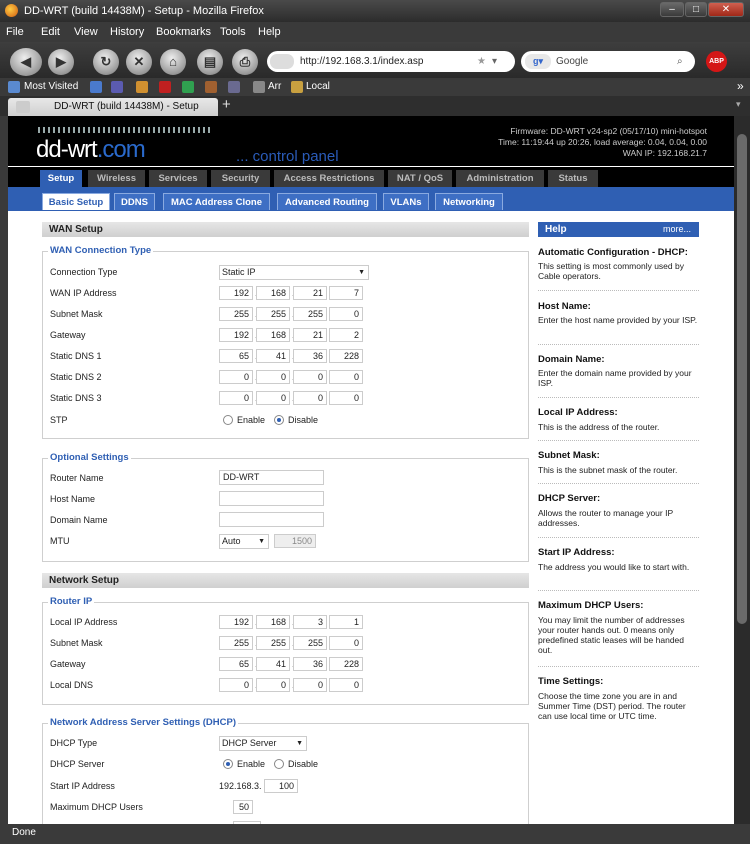 Image resolution: width=750 pixels, height=844 pixels. What do you see at coordinates (26, 62) in the screenshot?
I see `back-icon: ◀` at bounding box center [26, 62].